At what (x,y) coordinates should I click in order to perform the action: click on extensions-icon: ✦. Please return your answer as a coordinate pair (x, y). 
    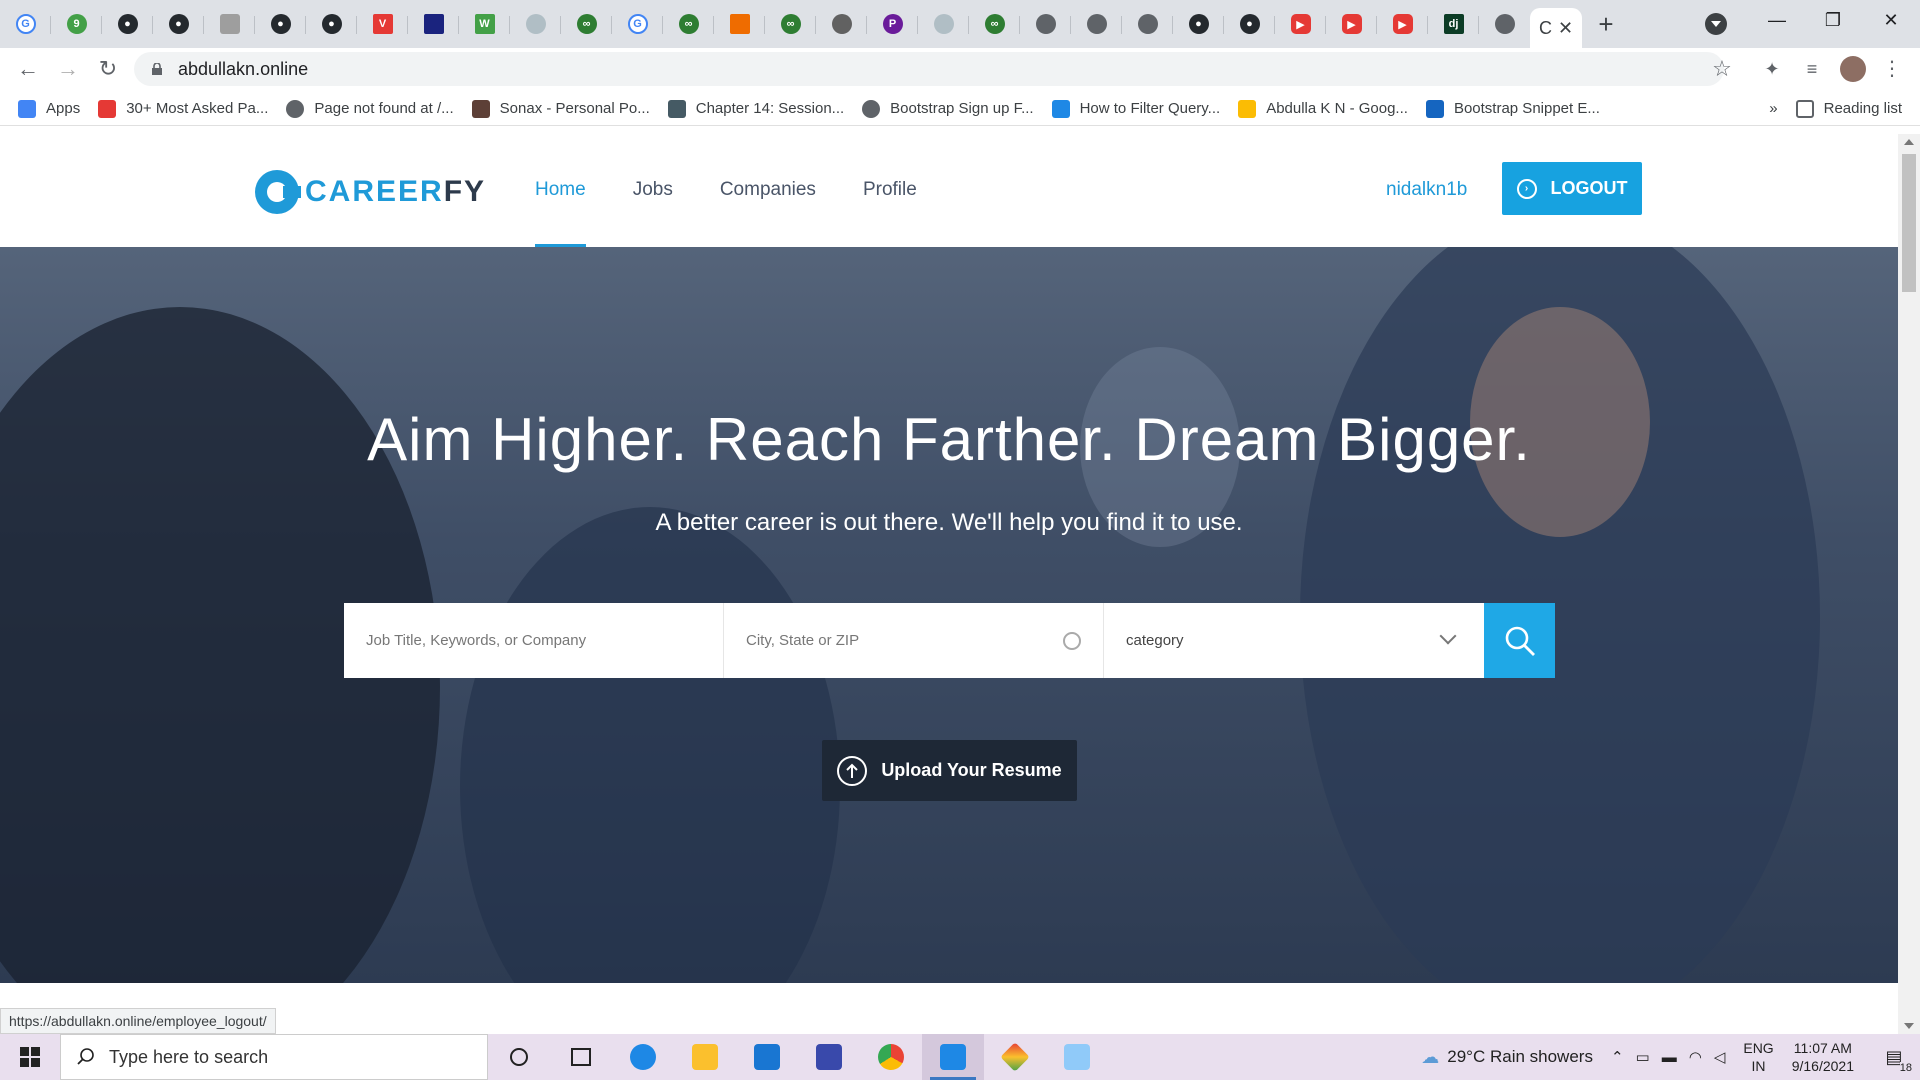
    Looking at the image, I should click on (1772, 69).